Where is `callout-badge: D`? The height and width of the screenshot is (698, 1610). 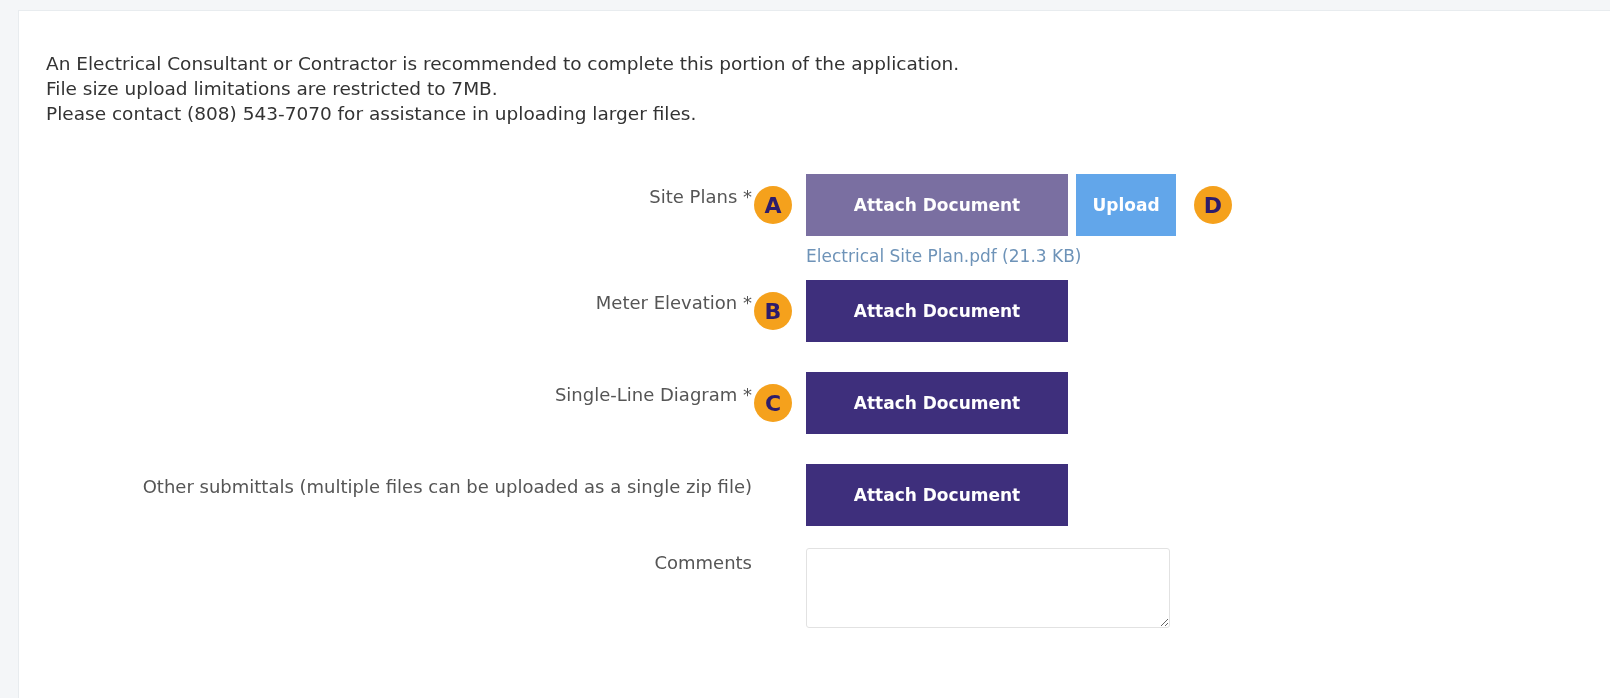
callout-badge: D is located at coordinates (1213, 205).